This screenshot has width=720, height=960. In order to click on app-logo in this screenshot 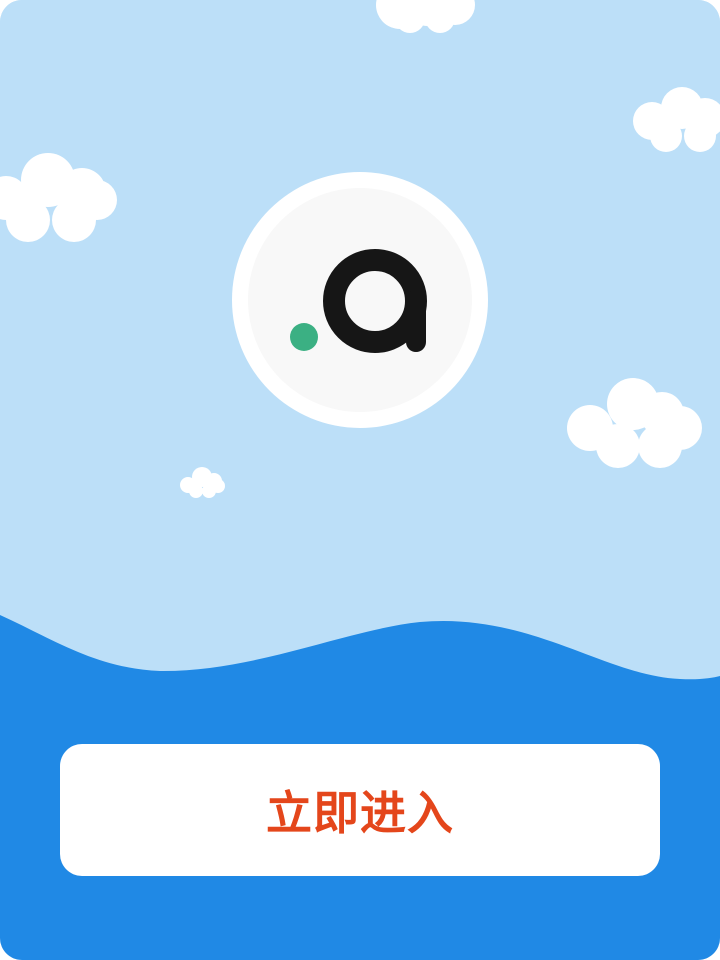, I will do `click(360, 300)`.